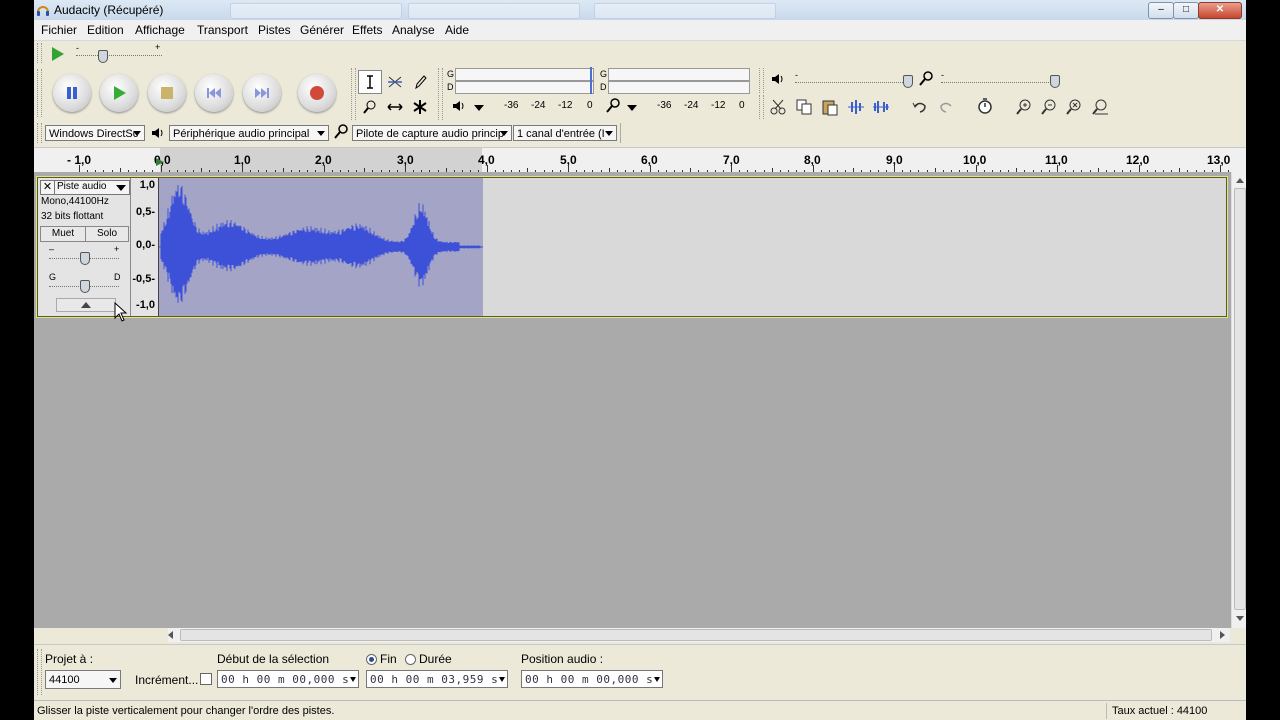 The height and width of the screenshot is (720, 1280). What do you see at coordinates (1024, 107) in the screenshot?
I see `zoom-in-icon` at bounding box center [1024, 107].